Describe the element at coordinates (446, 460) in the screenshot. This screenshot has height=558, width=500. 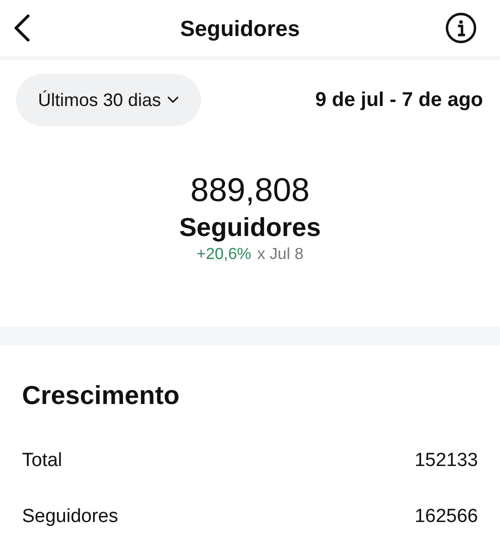
I see `metric-value: 152133` at that location.